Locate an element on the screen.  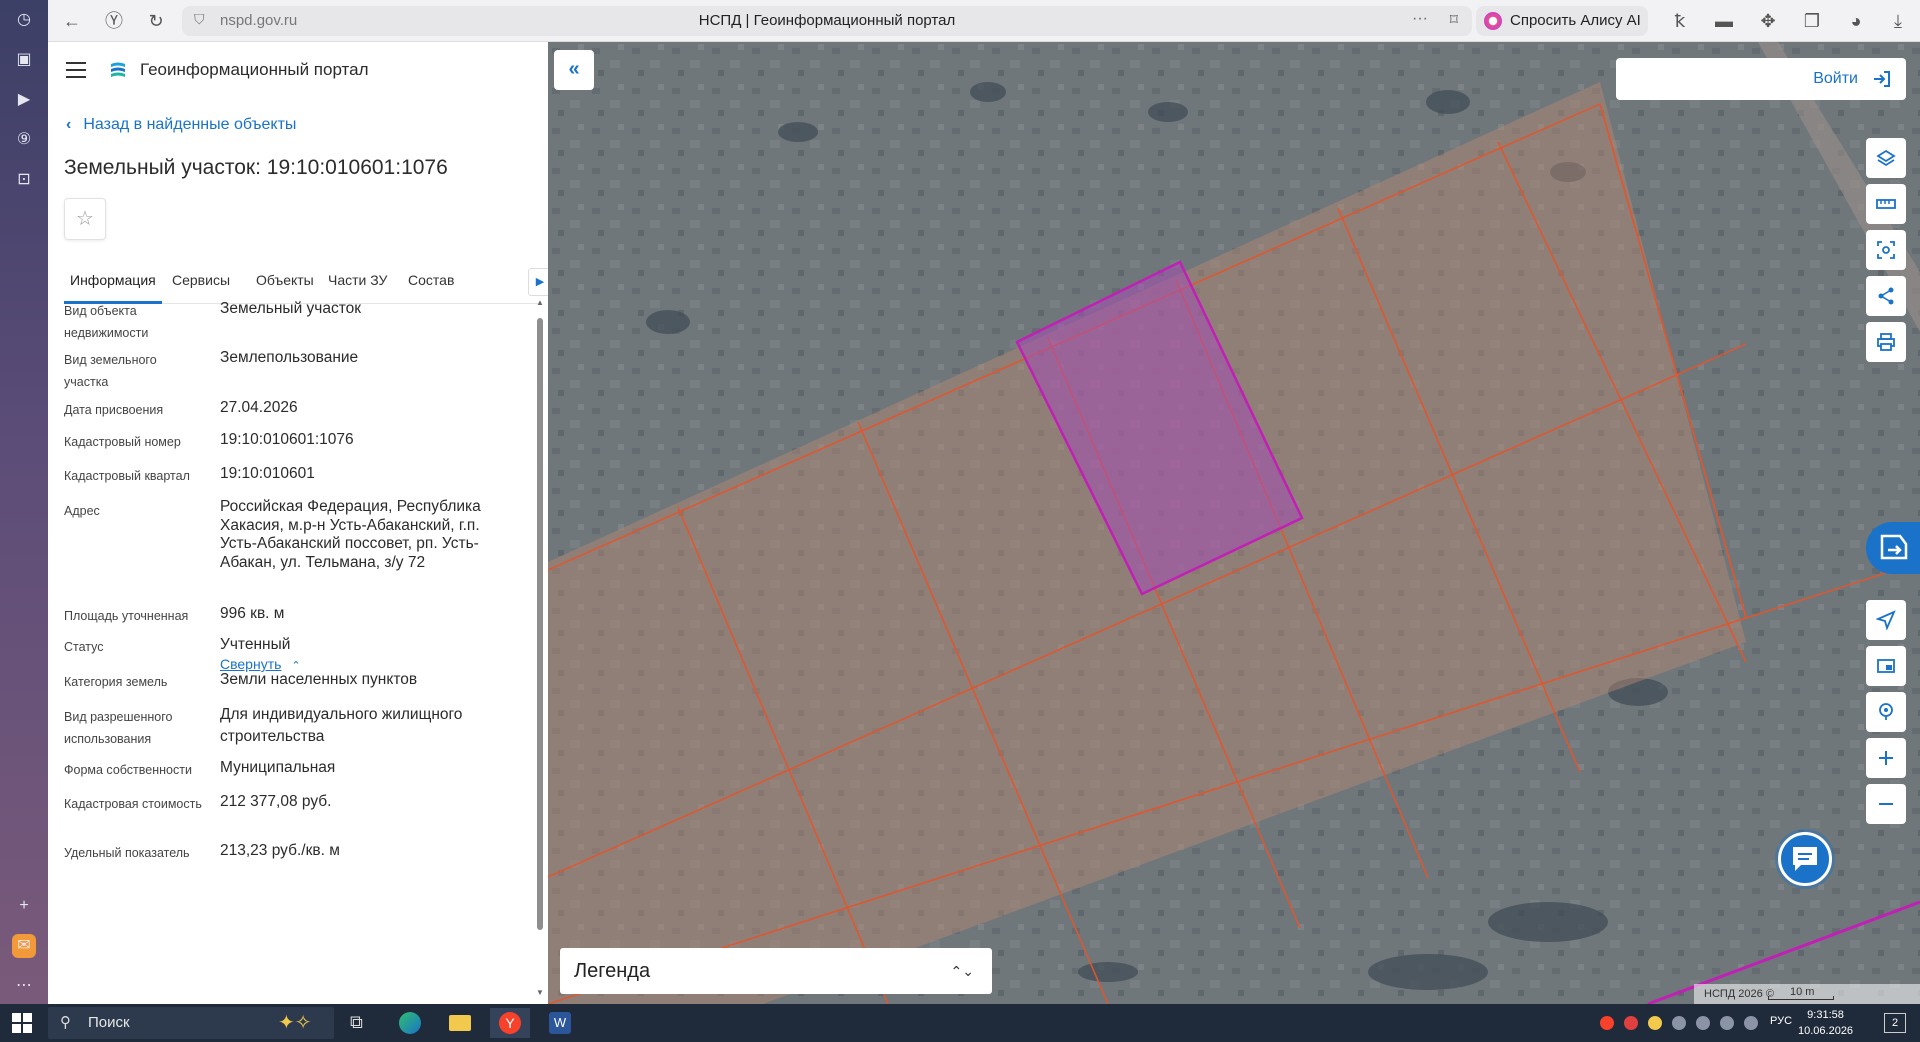
share-button is located at coordinates (1886, 296).